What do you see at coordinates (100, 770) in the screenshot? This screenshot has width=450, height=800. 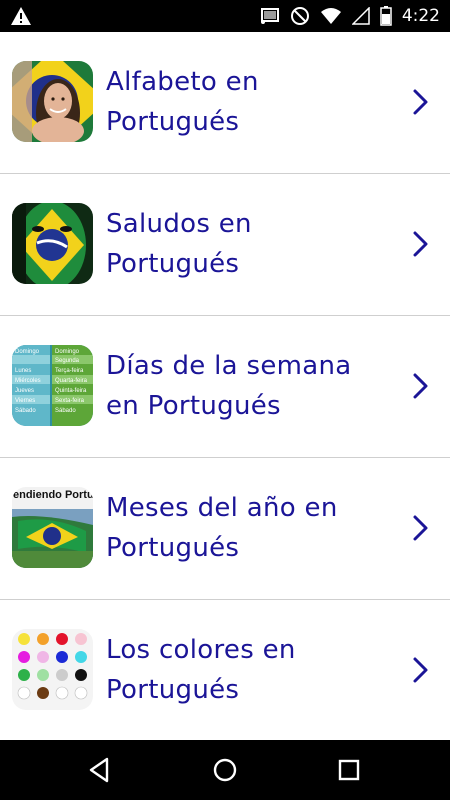 I see `back-icon` at bounding box center [100, 770].